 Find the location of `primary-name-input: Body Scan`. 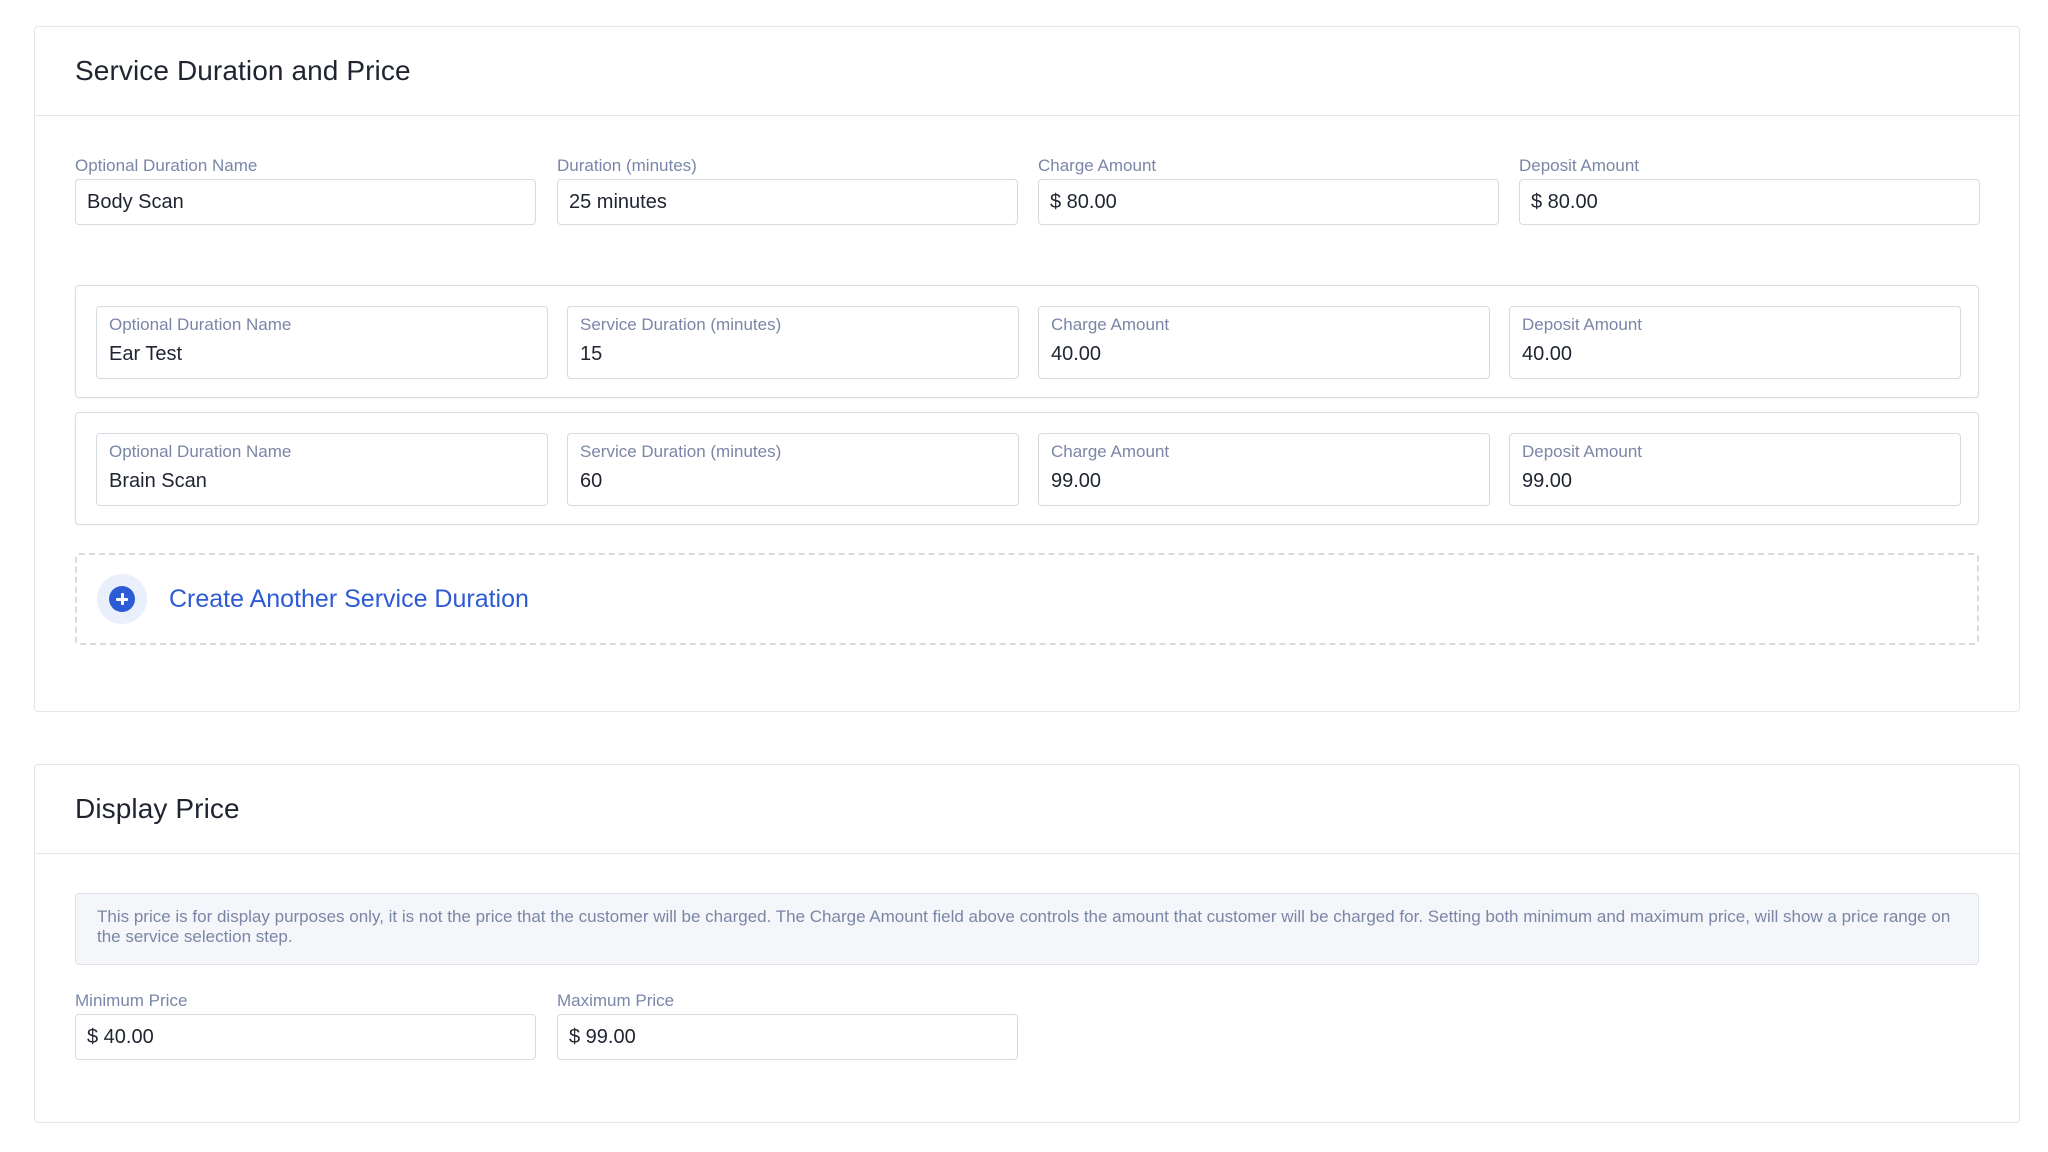

primary-name-input: Body Scan is located at coordinates (305, 202).